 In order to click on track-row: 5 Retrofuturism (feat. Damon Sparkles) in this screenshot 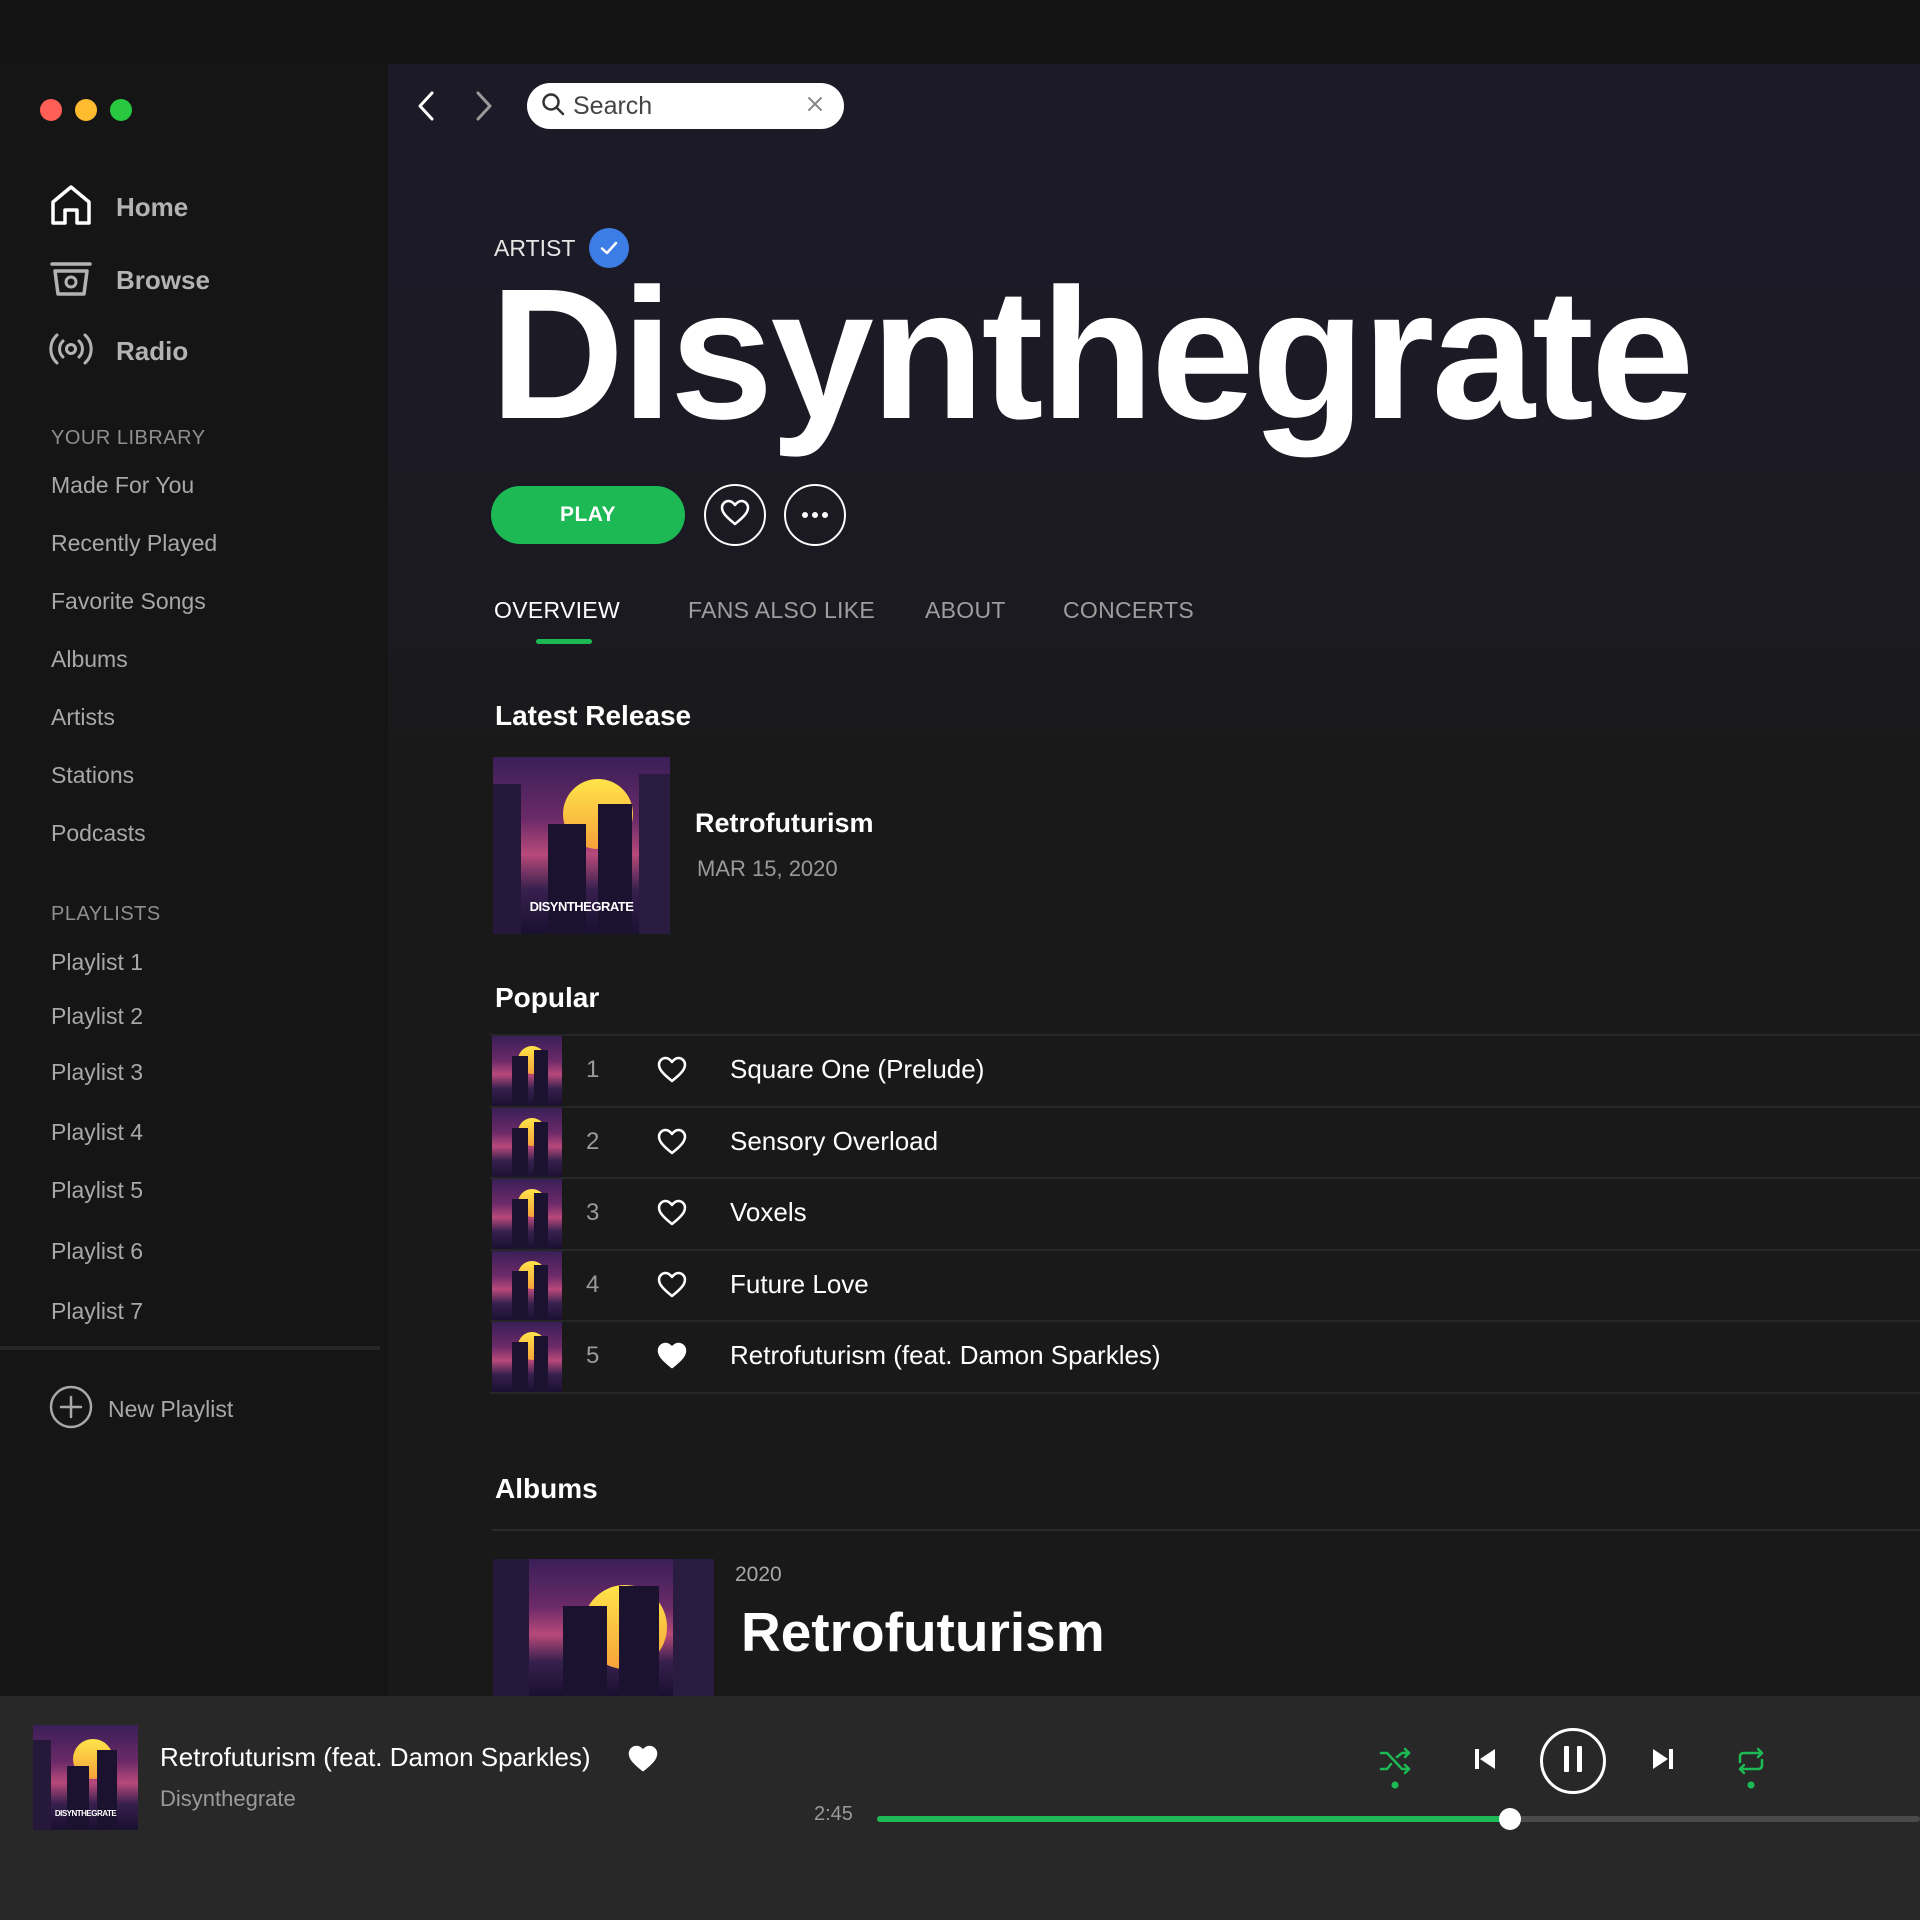, I will do `click(1205, 1356)`.